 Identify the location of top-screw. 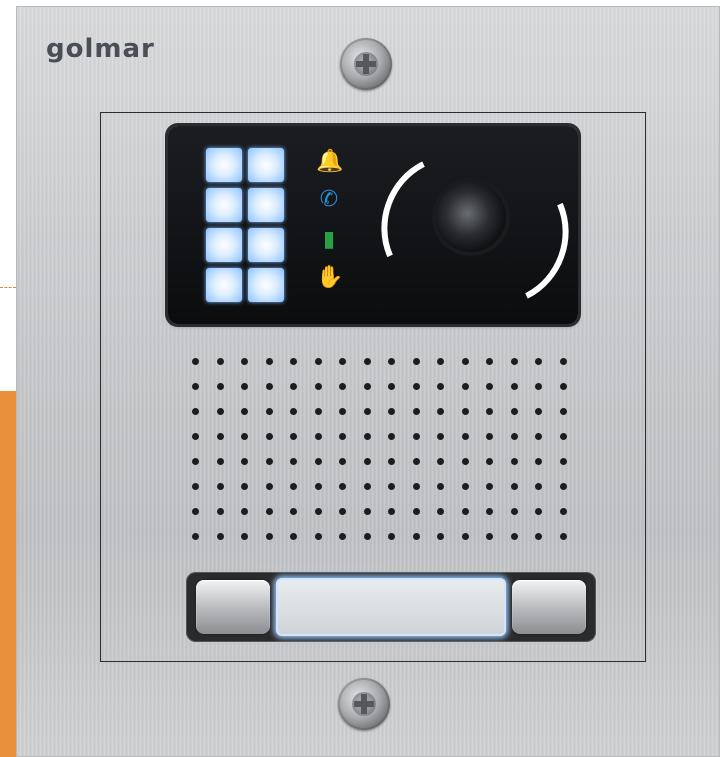
(366, 64).